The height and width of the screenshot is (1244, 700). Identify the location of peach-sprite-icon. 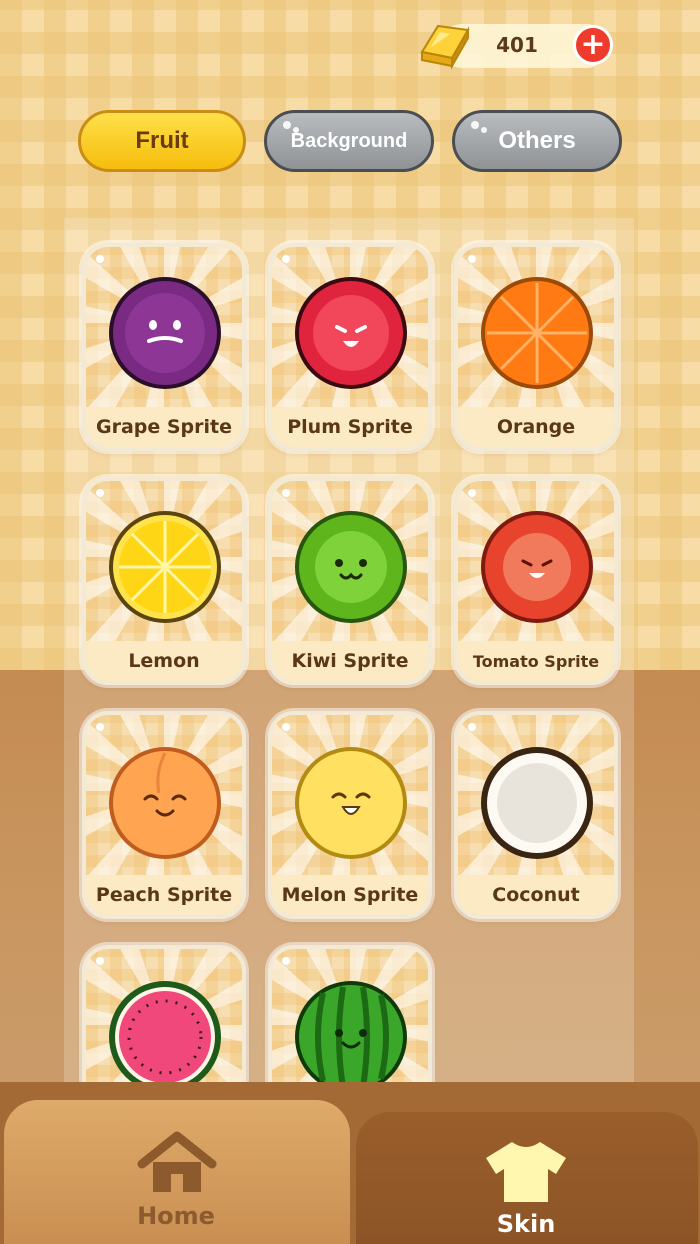
(165, 803).